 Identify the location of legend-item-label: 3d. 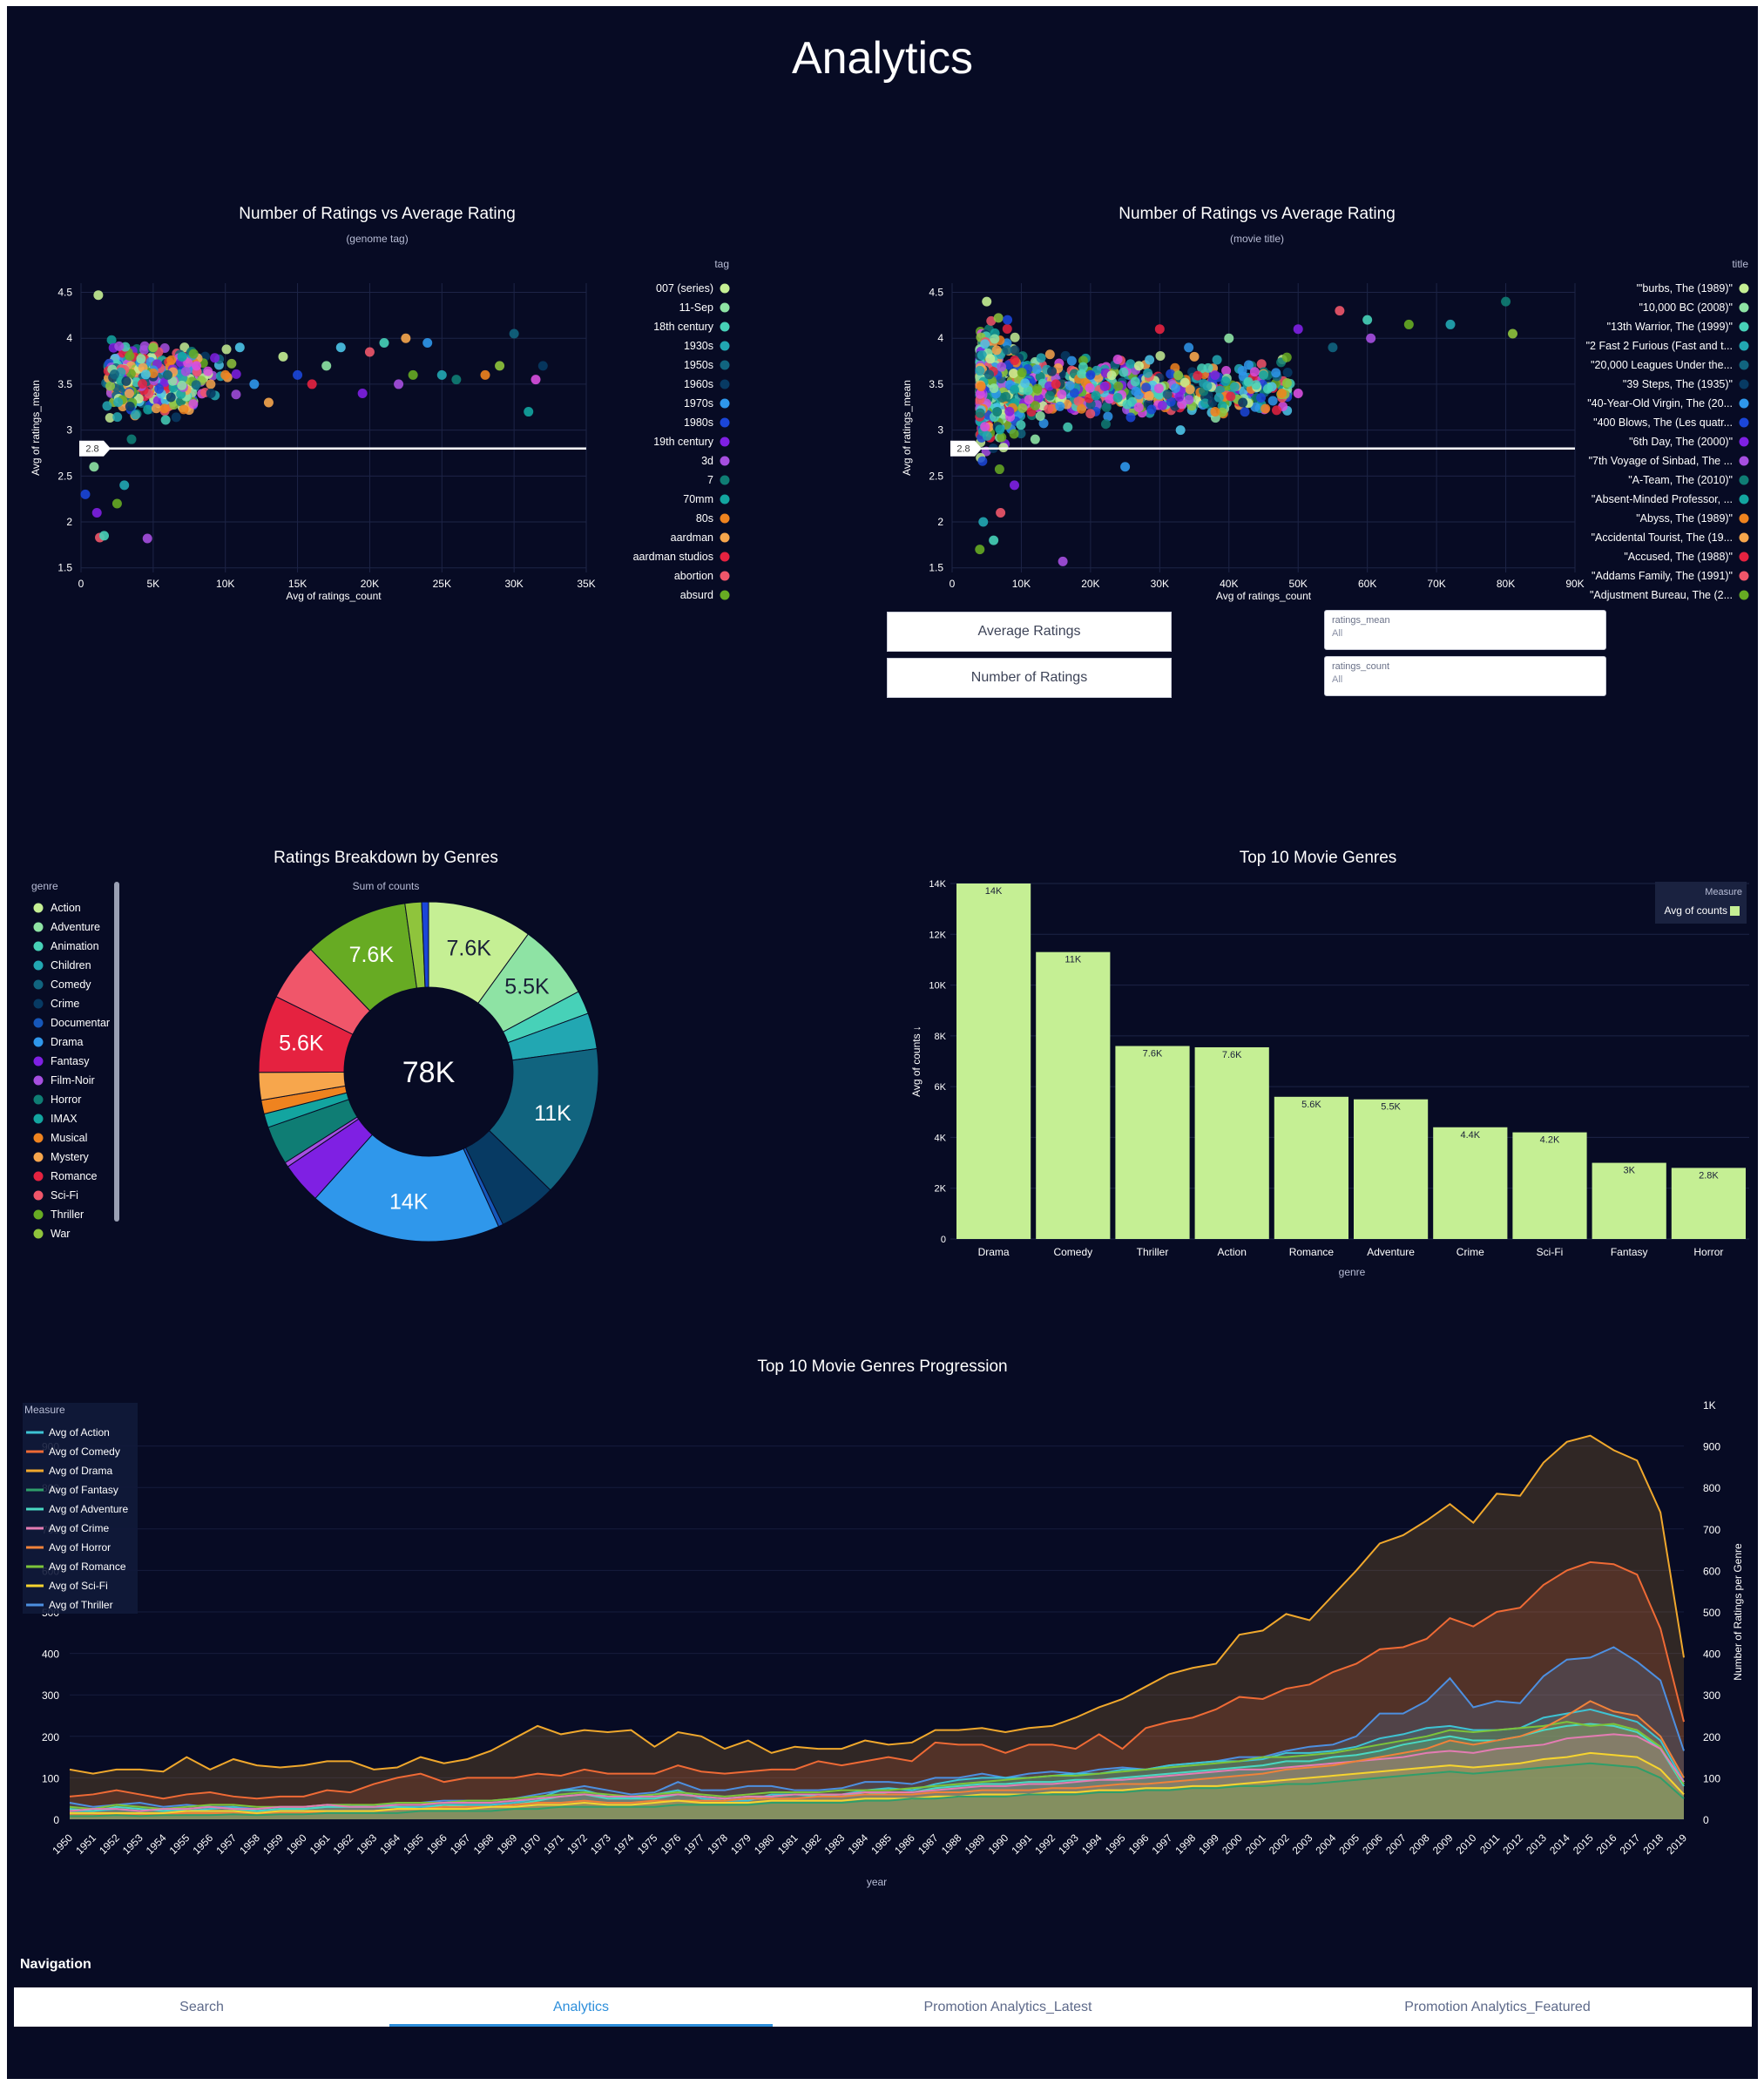
(707, 461).